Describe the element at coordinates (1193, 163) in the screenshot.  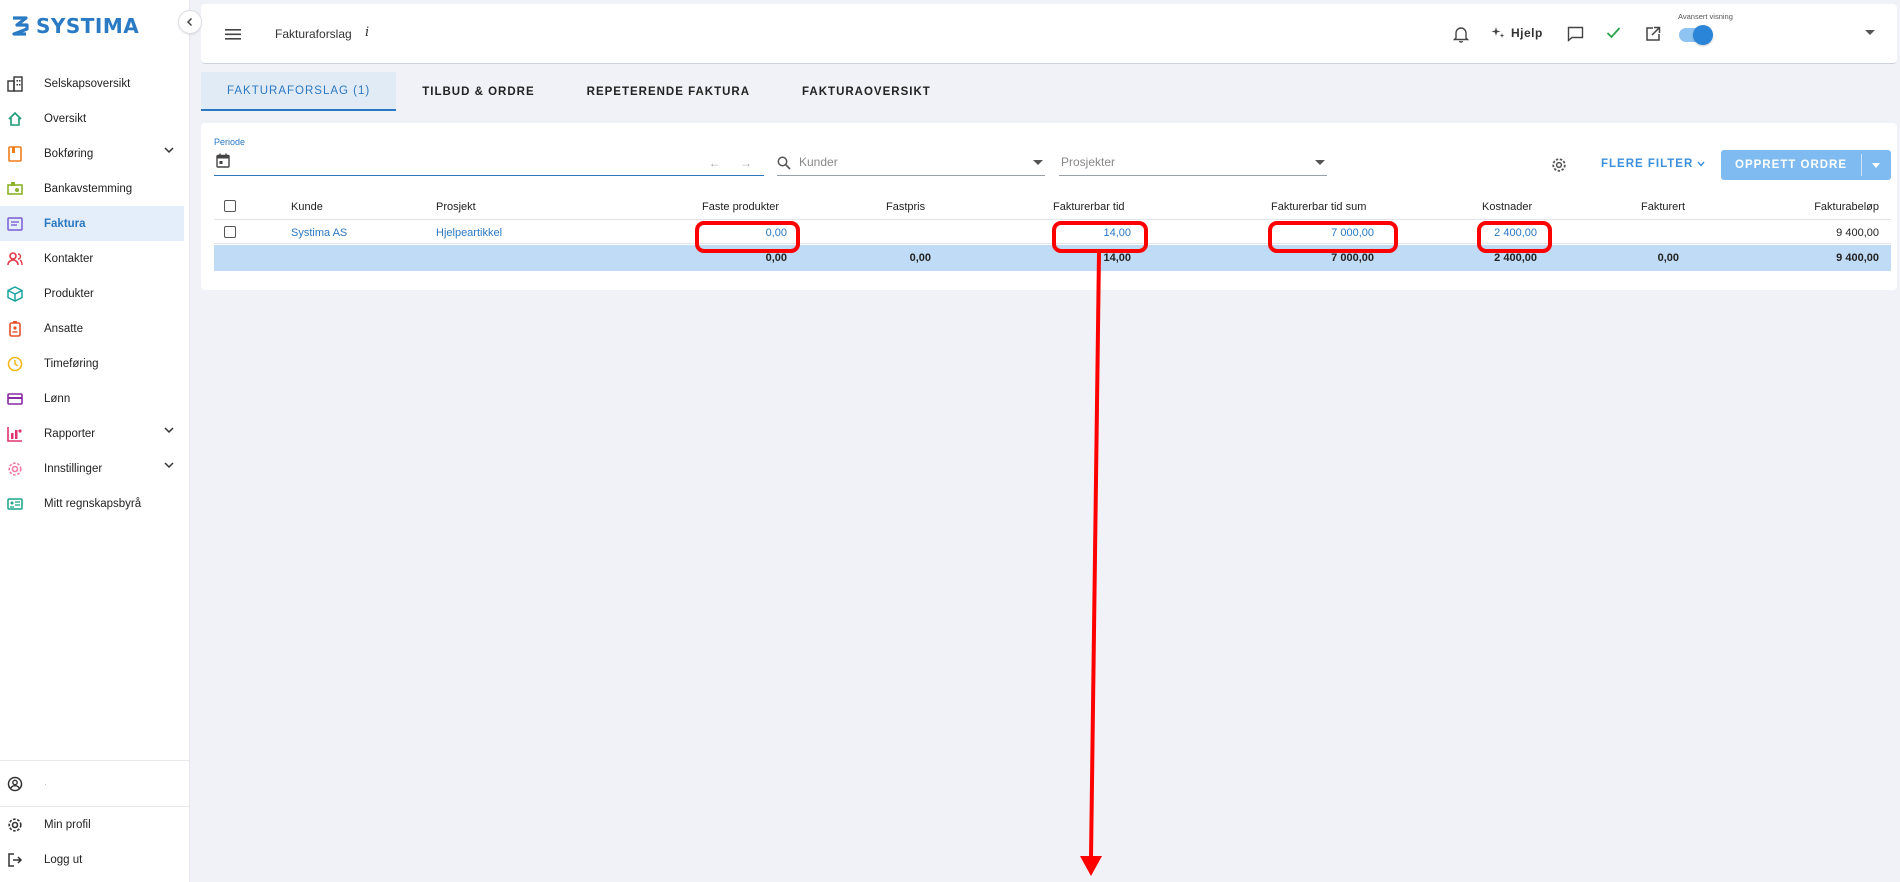
I see `prosjekter-select: Prosjekter` at that location.